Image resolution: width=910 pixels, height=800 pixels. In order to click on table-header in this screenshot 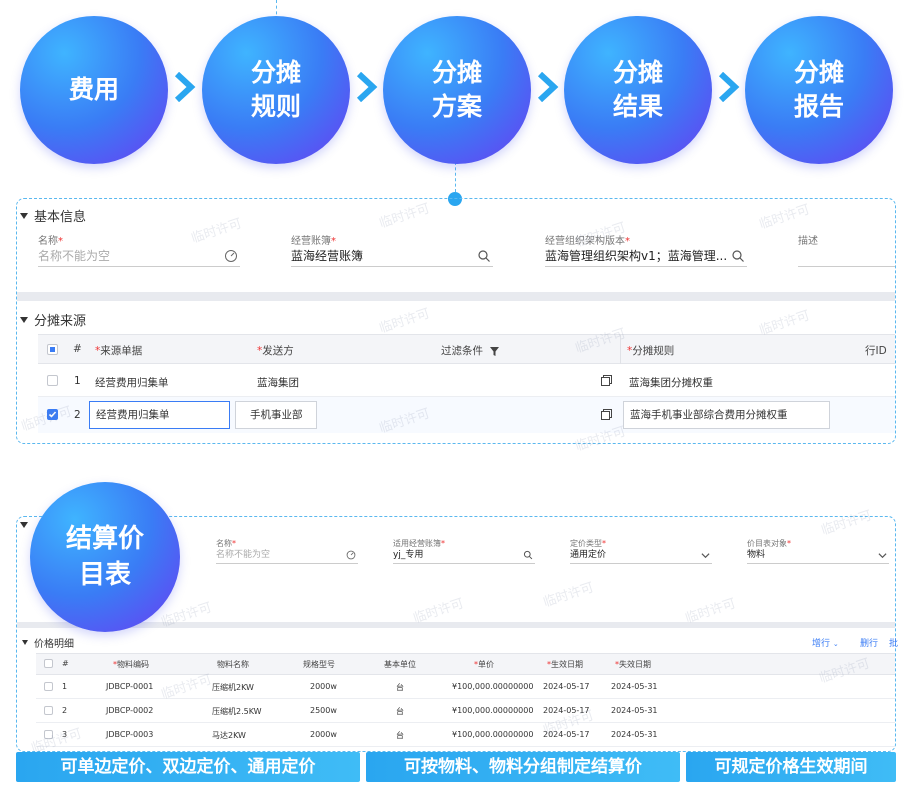, I will do `click(465, 664)`.